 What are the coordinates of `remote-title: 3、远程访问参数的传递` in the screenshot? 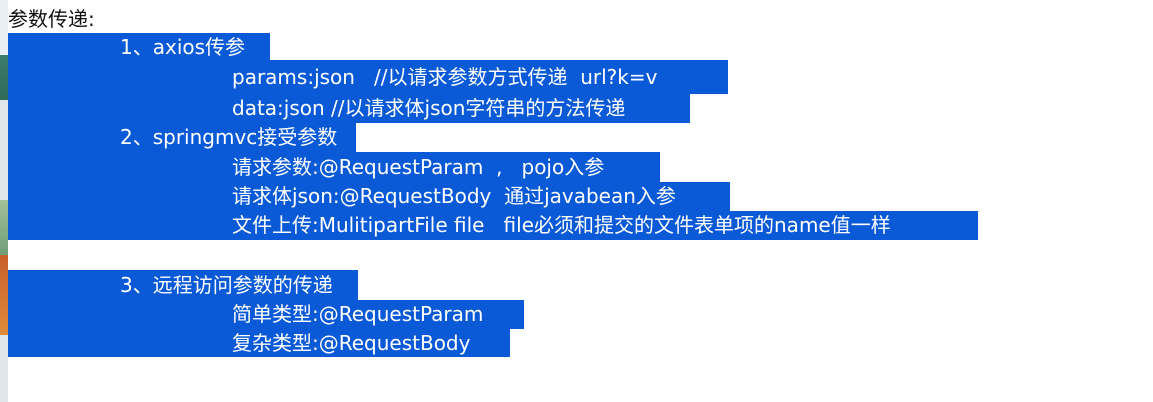 It's located at (226, 285).